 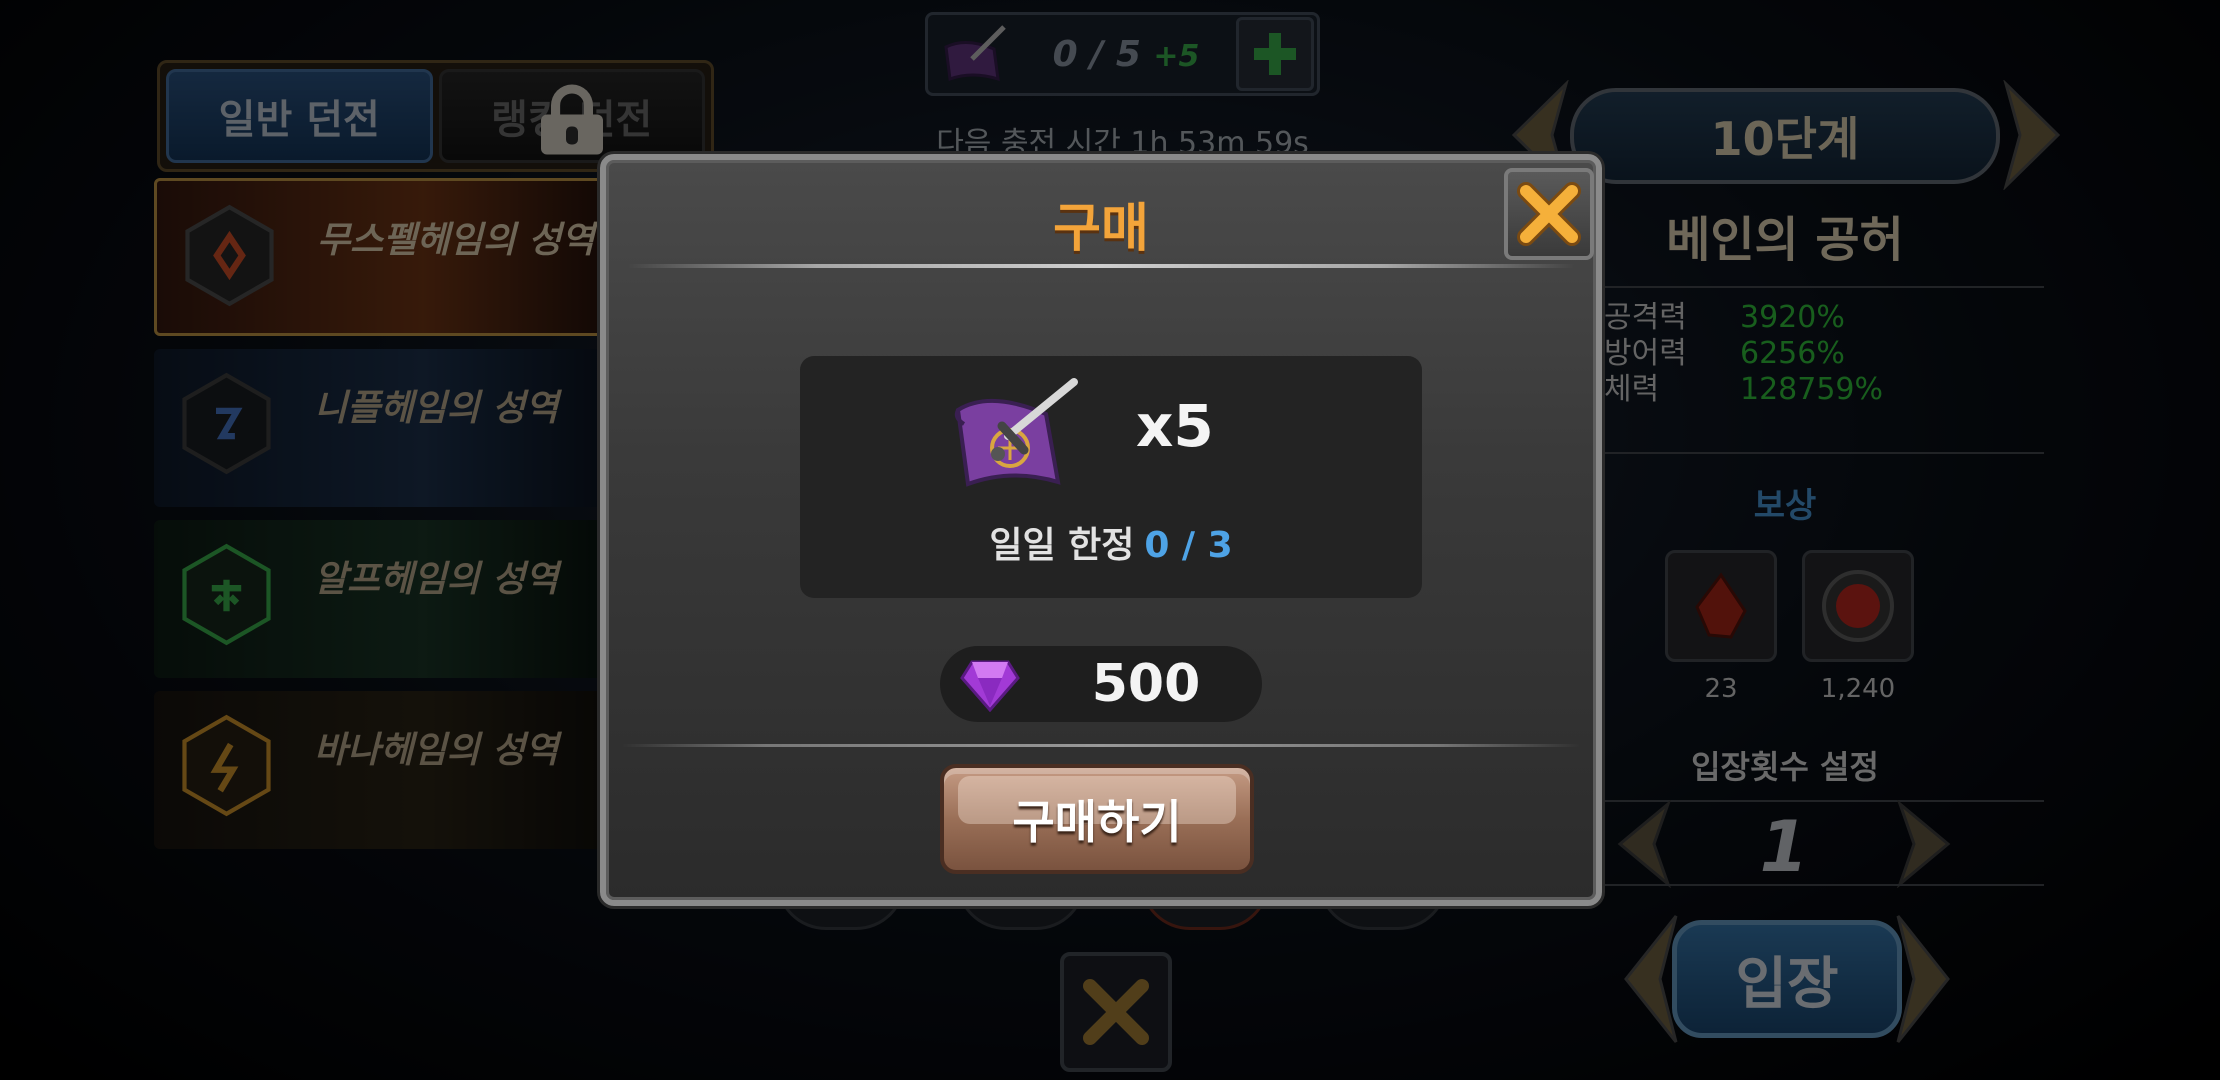 What do you see at coordinates (299, 120) in the screenshot?
I see `tab-normal-dungeon-label: 일반 던전` at bounding box center [299, 120].